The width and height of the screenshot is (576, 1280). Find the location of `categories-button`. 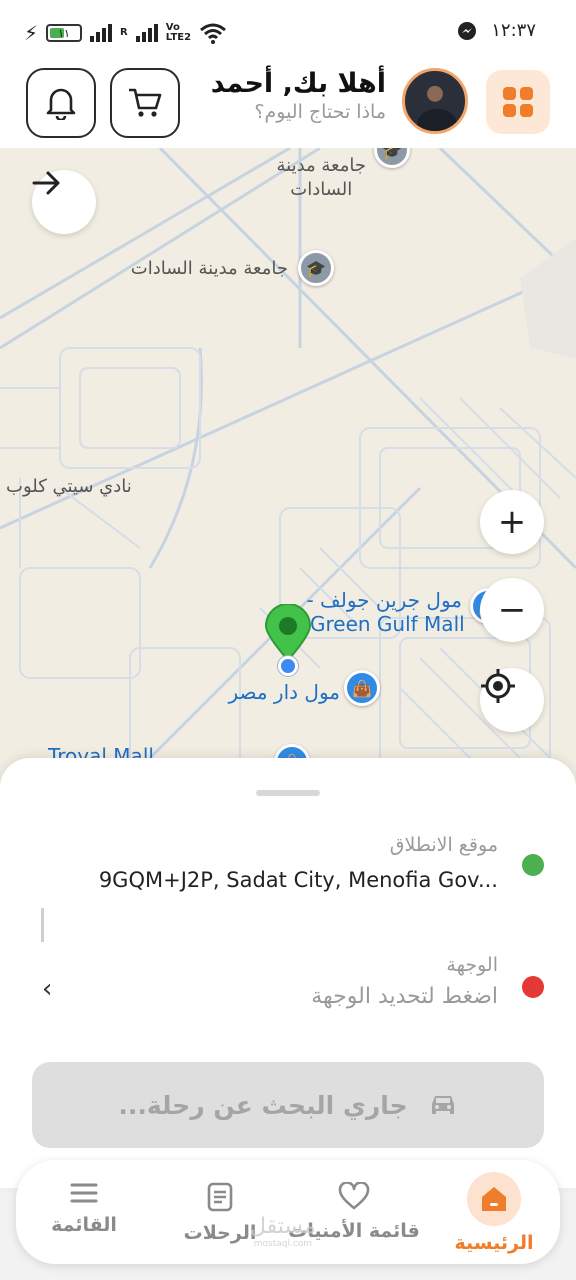

categories-button is located at coordinates (518, 102).